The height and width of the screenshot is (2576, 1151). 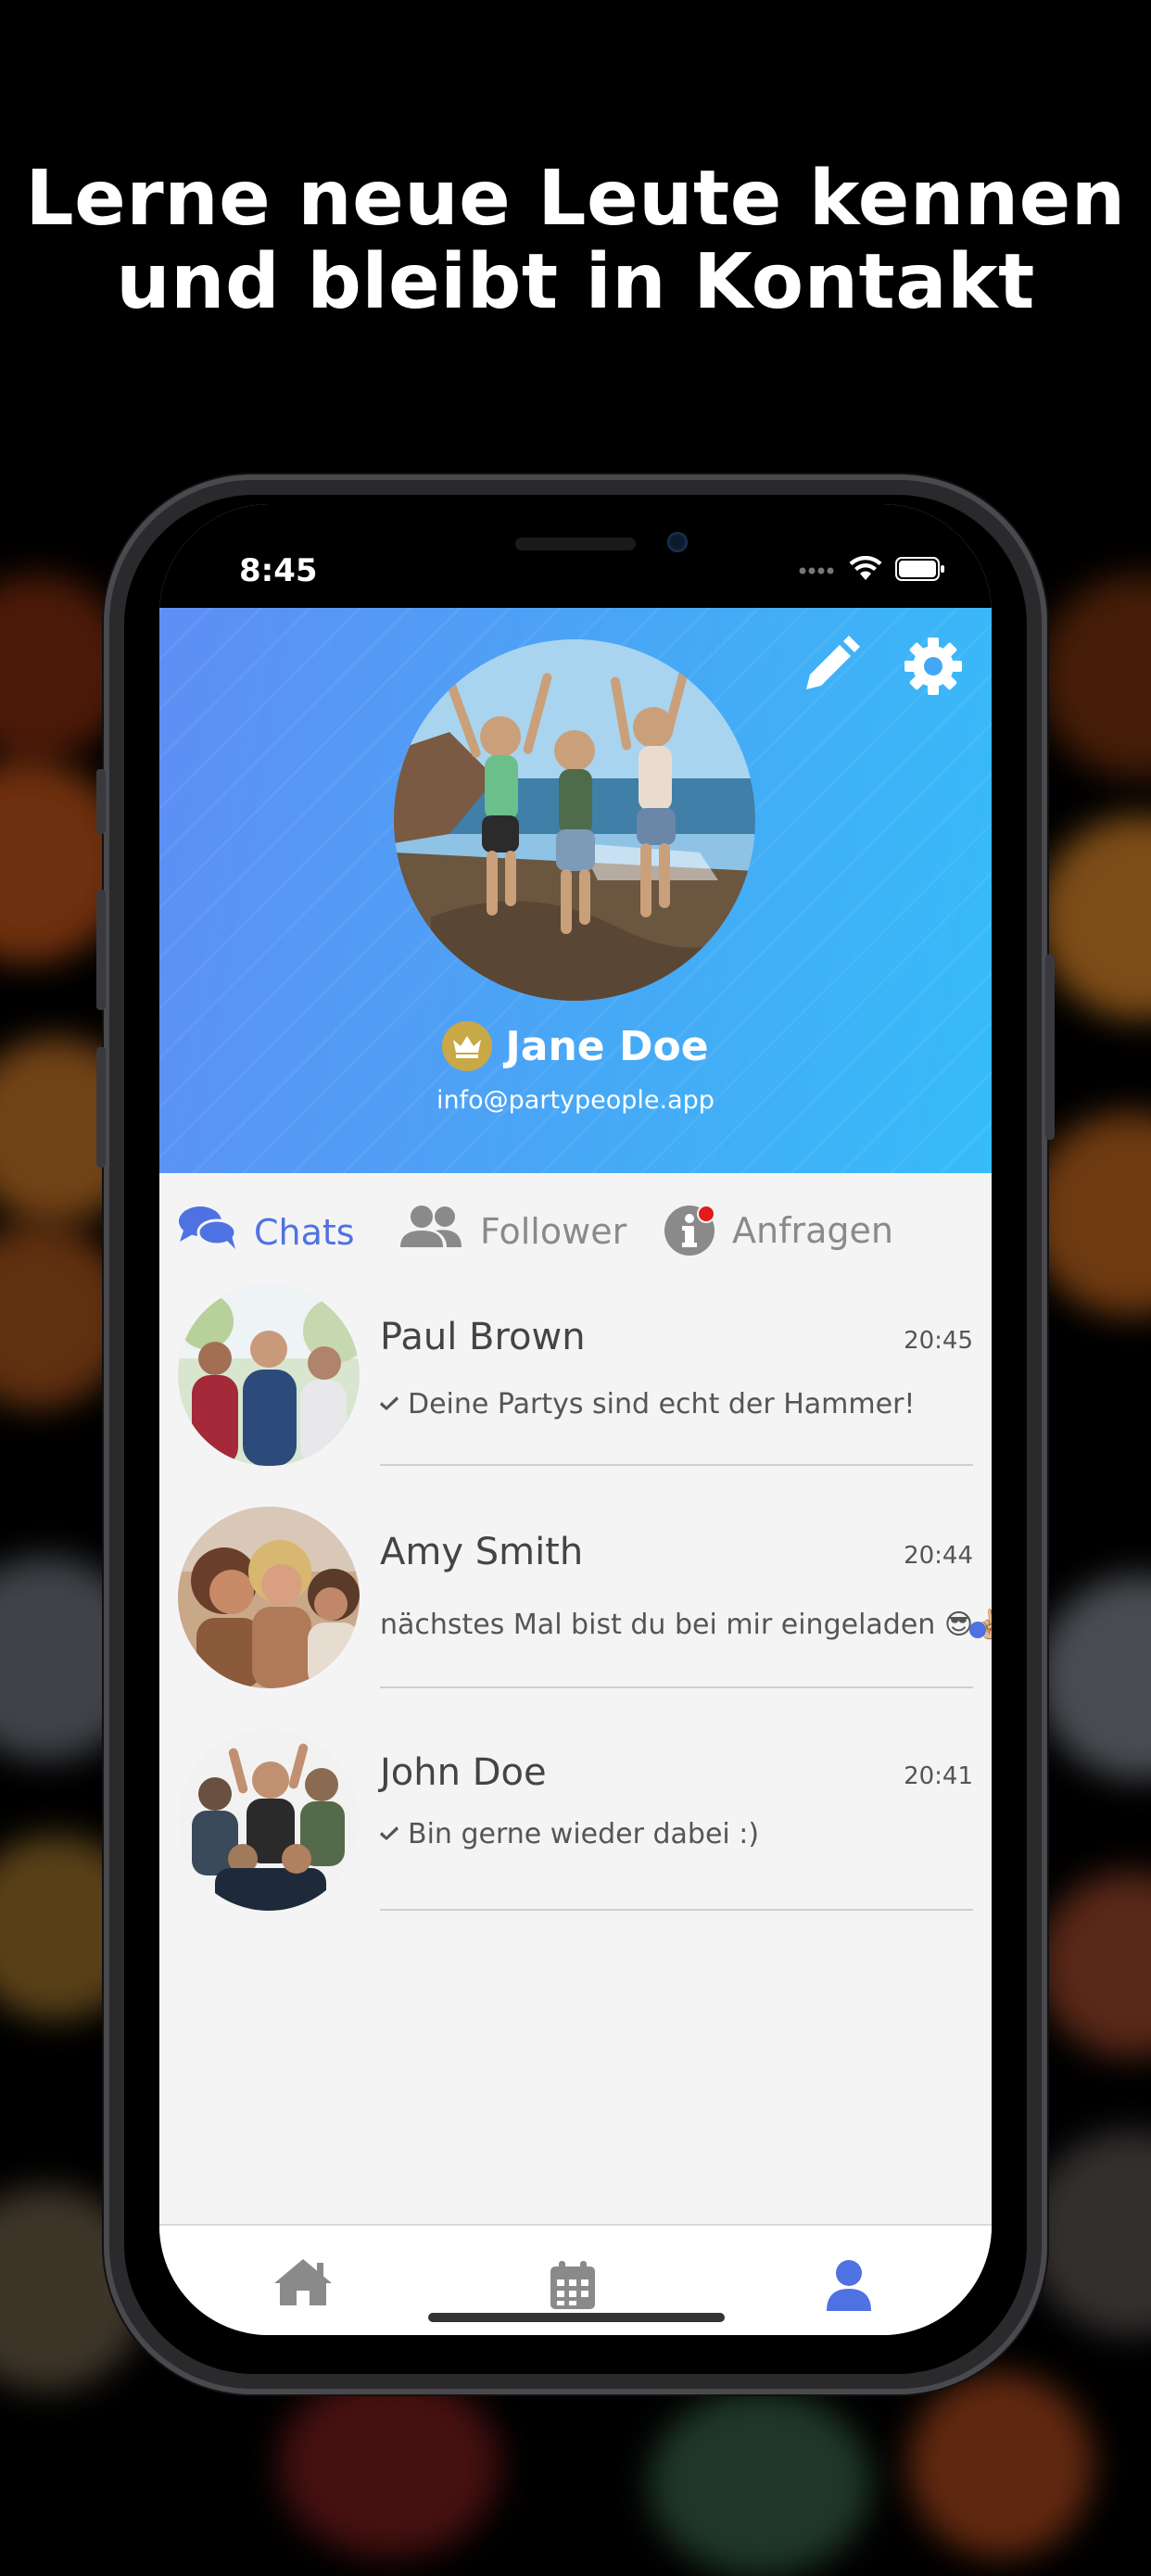 What do you see at coordinates (677, 542) in the screenshot?
I see `front-camera` at bounding box center [677, 542].